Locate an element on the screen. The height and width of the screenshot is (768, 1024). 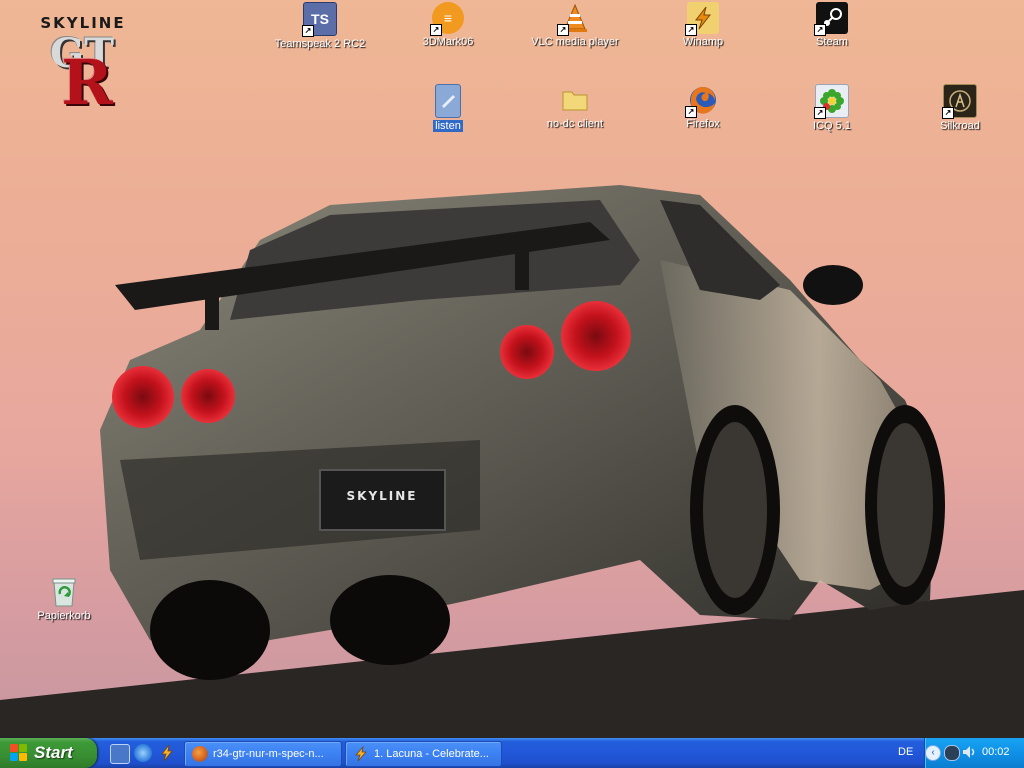
desktop-icon-3dmark: ≡ ↗ 3DMark06 is located at coordinates (448, 25).